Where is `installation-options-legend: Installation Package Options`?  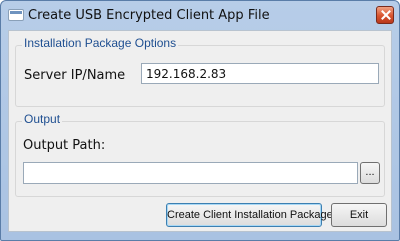
installation-options-legend: Installation Package Options is located at coordinates (100, 43).